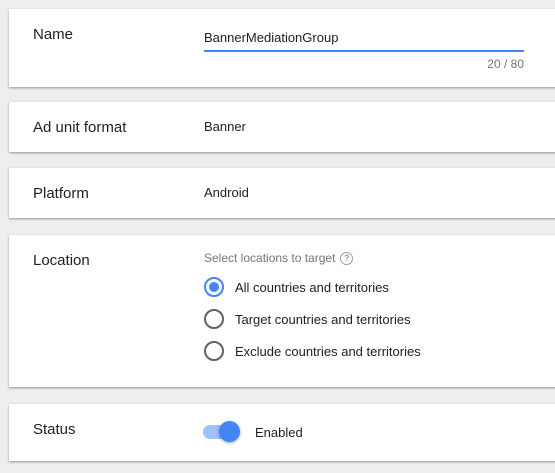 The image size is (555, 473). Describe the element at coordinates (53, 34) in the screenshot. I see `name-label: Name` at that location.